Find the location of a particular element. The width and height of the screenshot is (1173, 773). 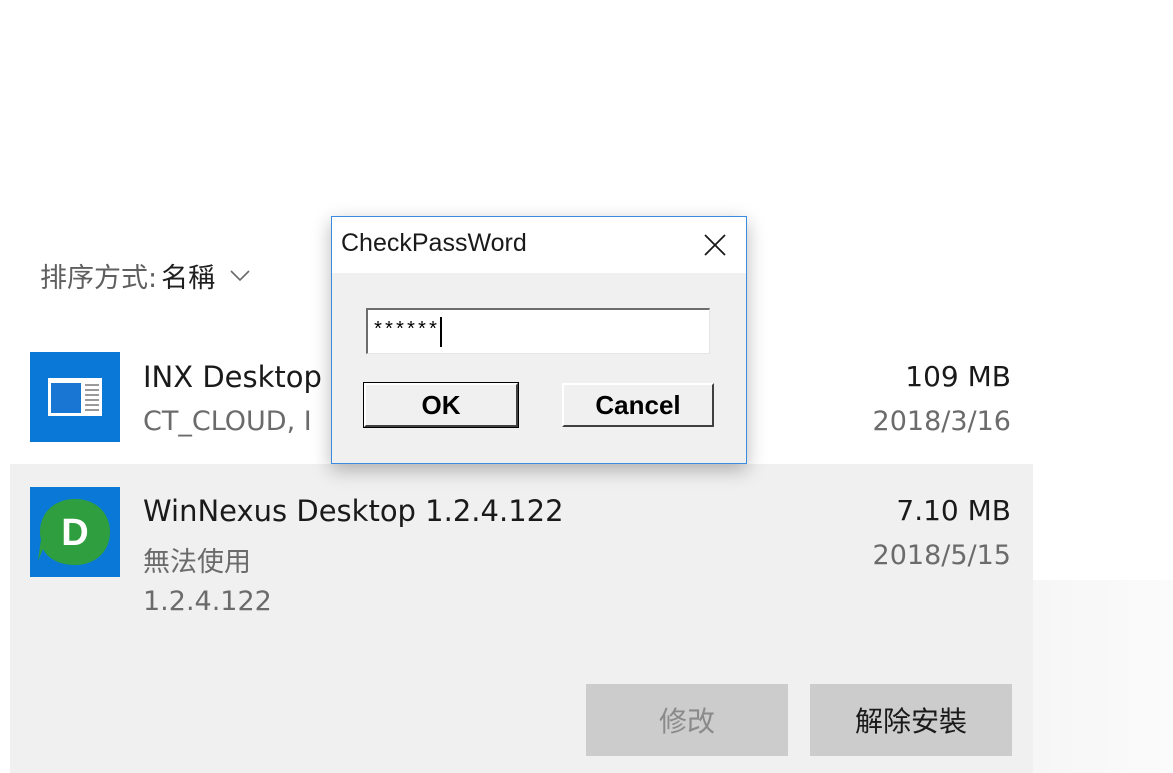

sort-value: 名稱 is located at coordinates (188, 278).